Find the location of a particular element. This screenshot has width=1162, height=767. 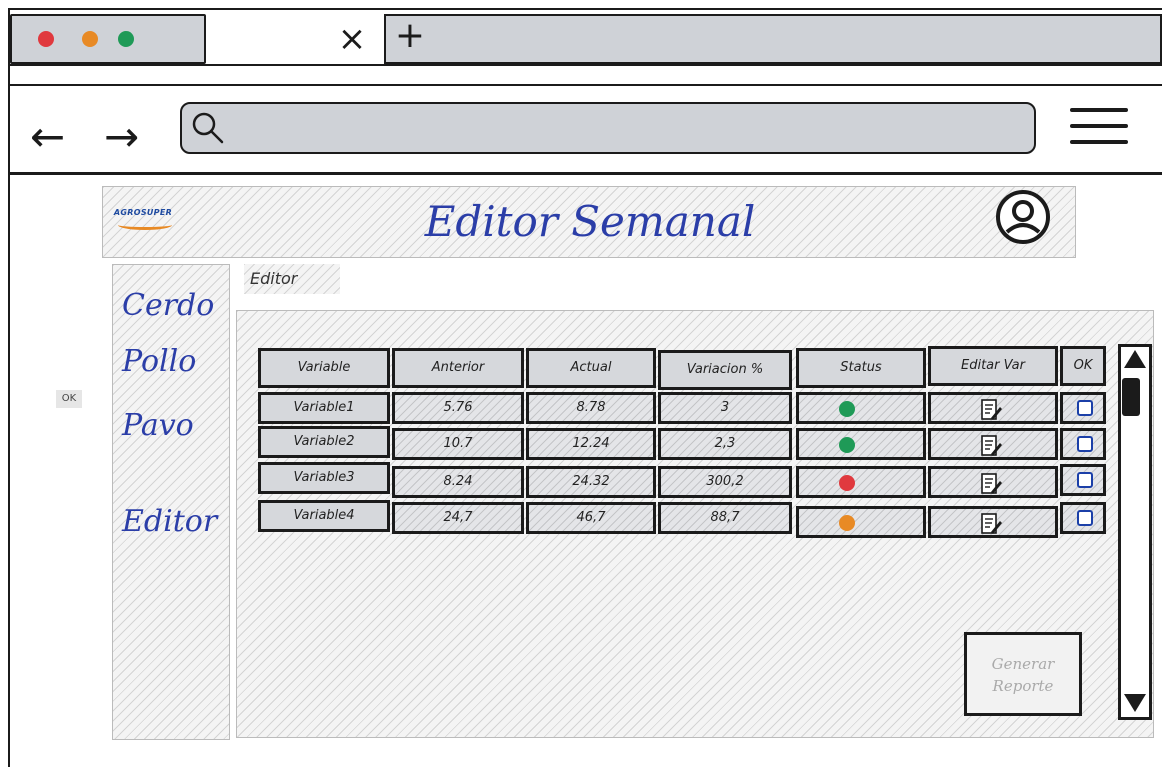

table-cell-variacion: 2,3 is located at coordinates (725, 444).